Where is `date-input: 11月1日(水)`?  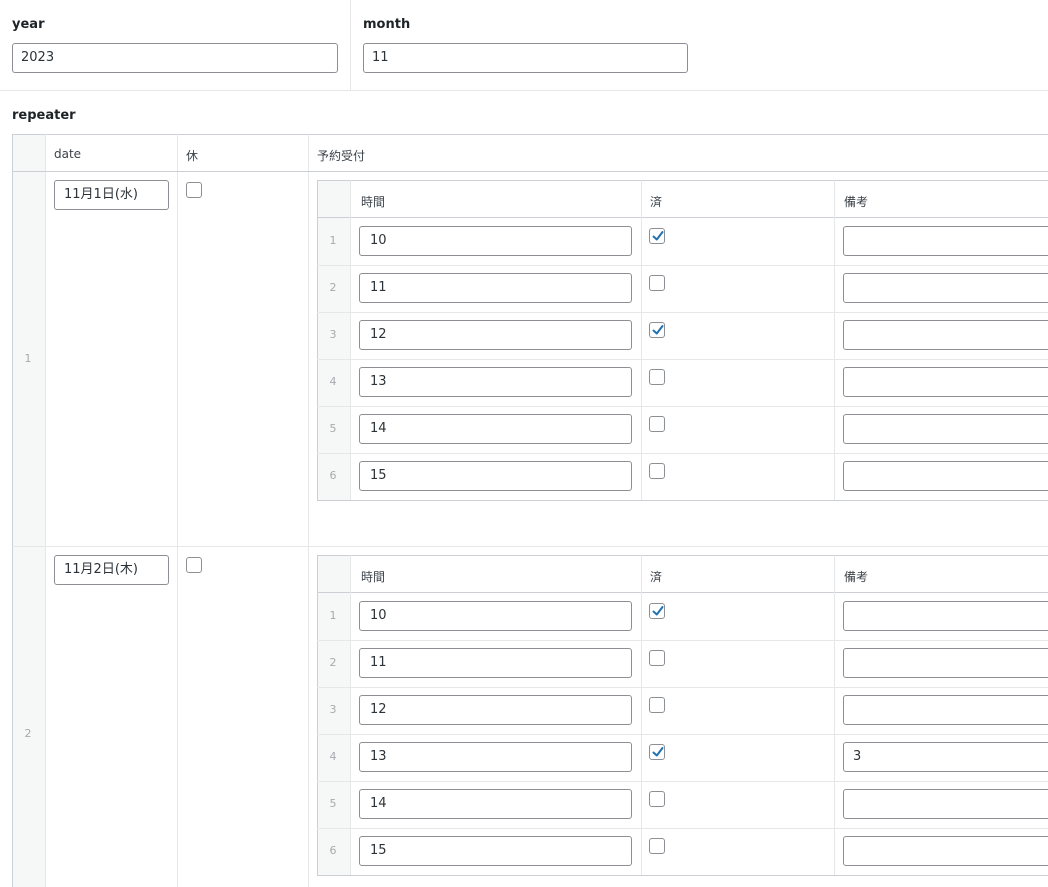
date-input: 11月1日(水) is located at coordinates (111, 195).